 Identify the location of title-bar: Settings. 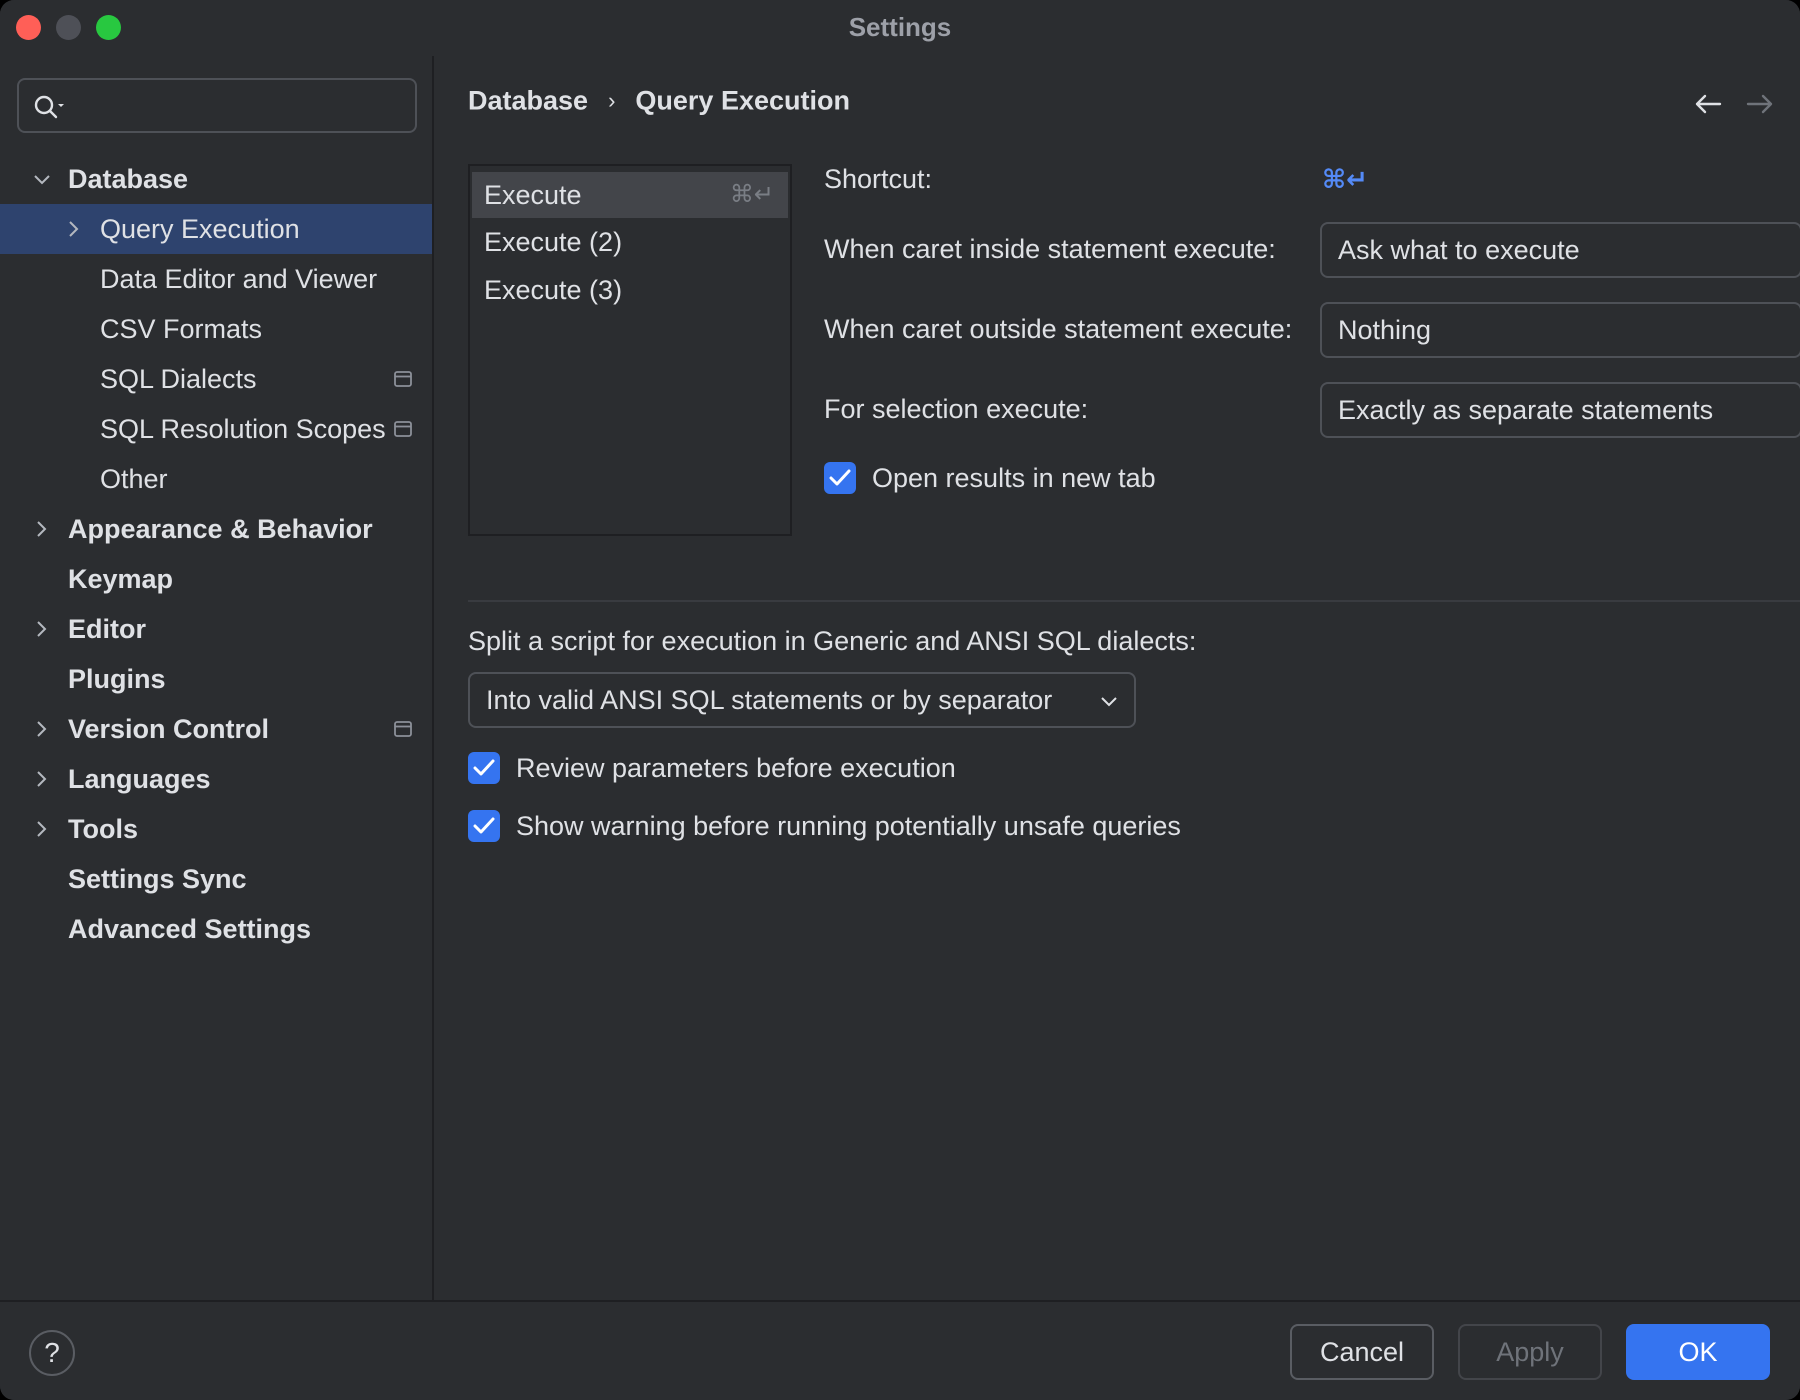
(900, 28).